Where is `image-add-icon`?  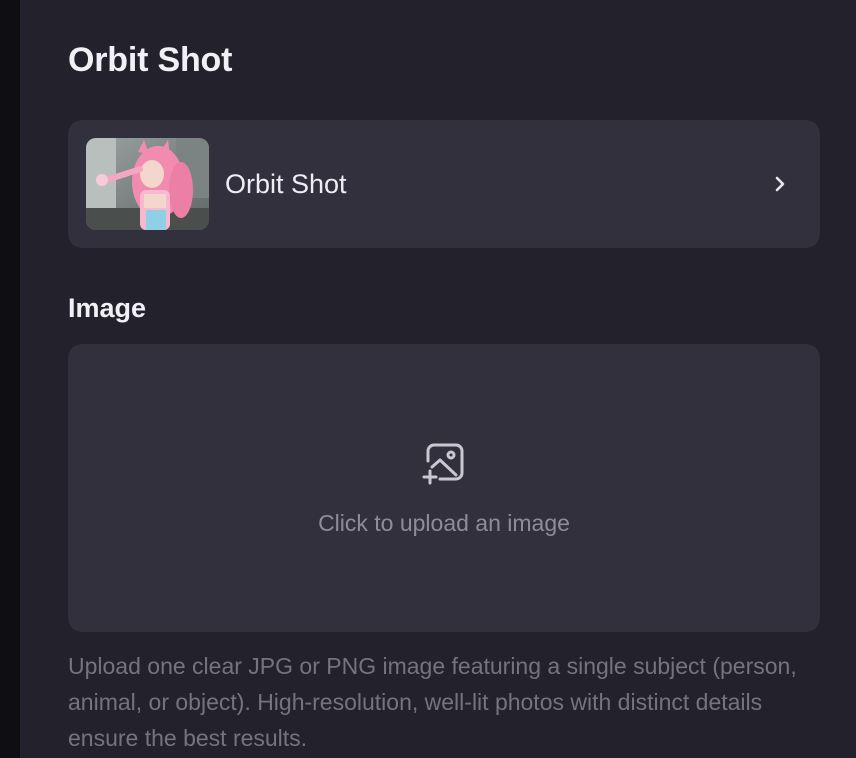
image-add-icon is located at coordinates (443, 464).